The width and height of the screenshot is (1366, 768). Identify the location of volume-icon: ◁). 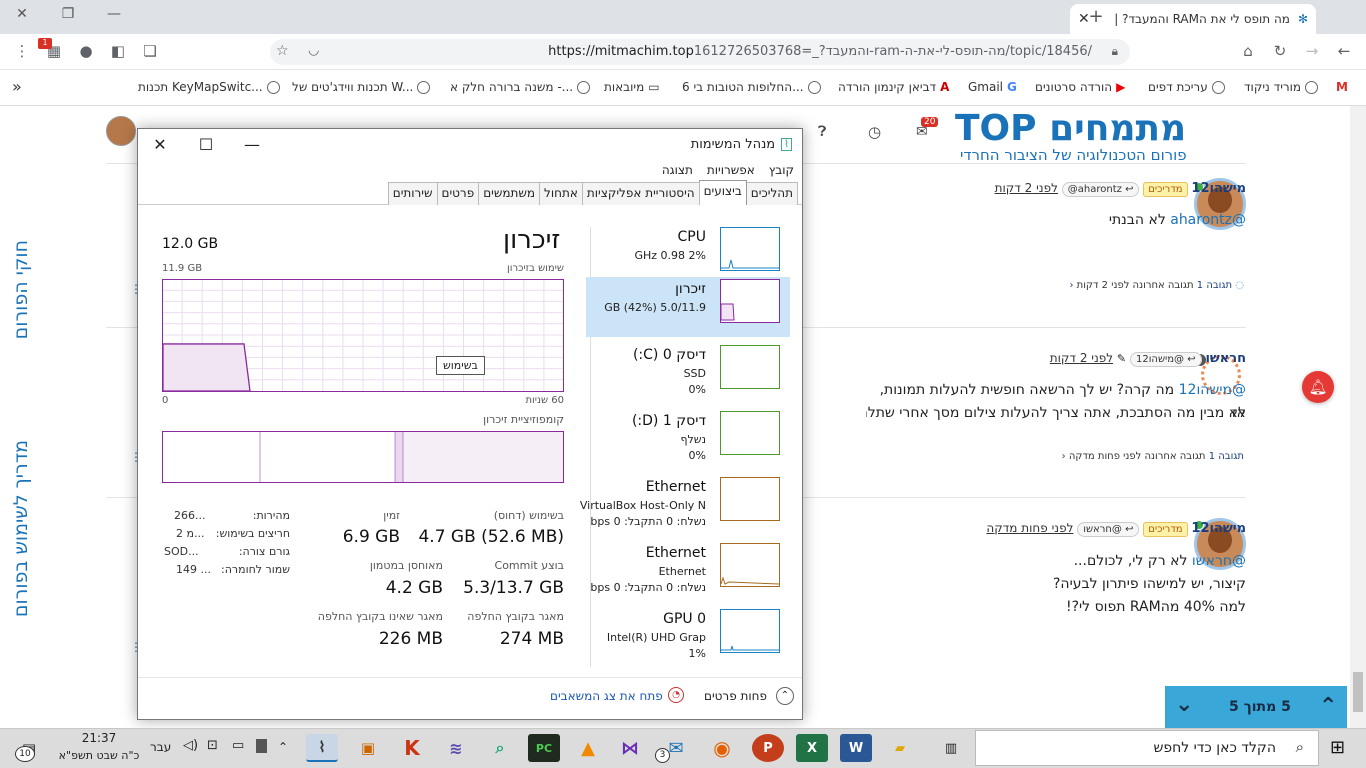
(190, 745).